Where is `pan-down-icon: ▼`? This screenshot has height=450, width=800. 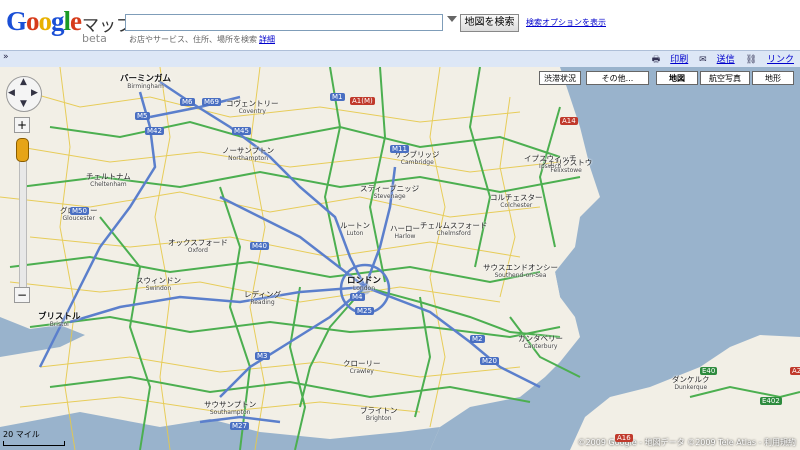 pan-down-icon: ▼ is located at coordinates (23, 104).